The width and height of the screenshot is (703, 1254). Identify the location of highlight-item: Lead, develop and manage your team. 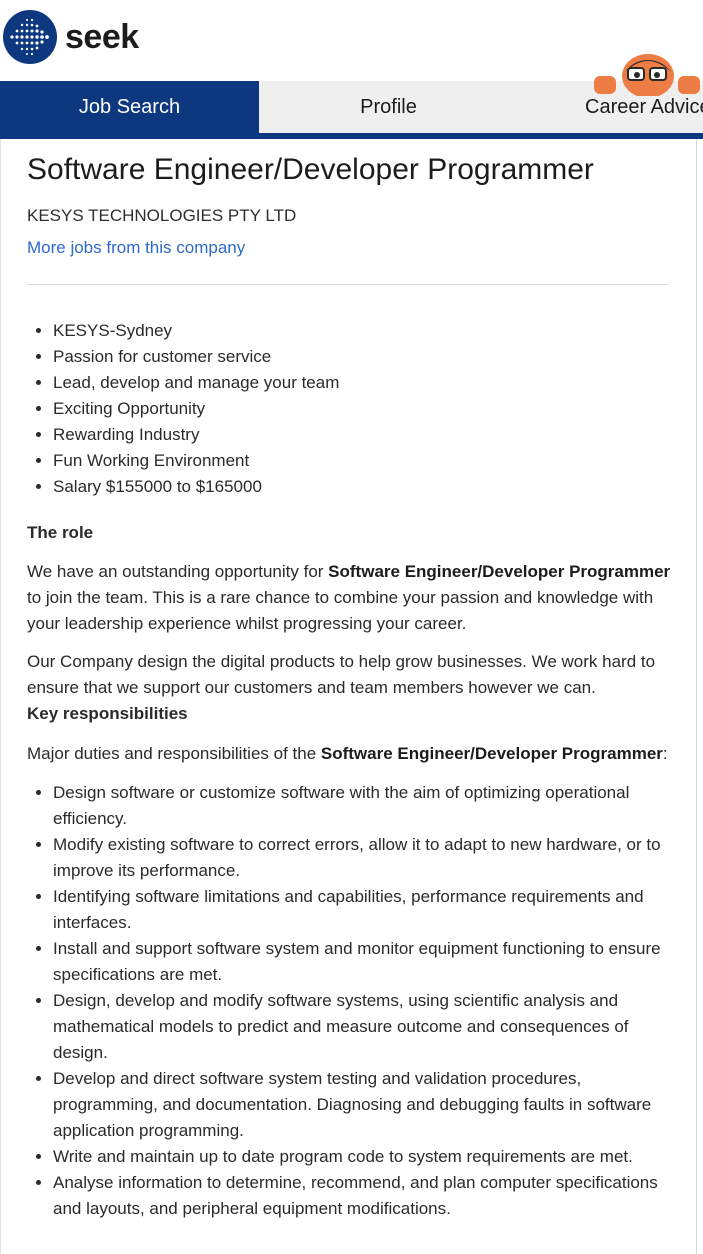
(362, 383).